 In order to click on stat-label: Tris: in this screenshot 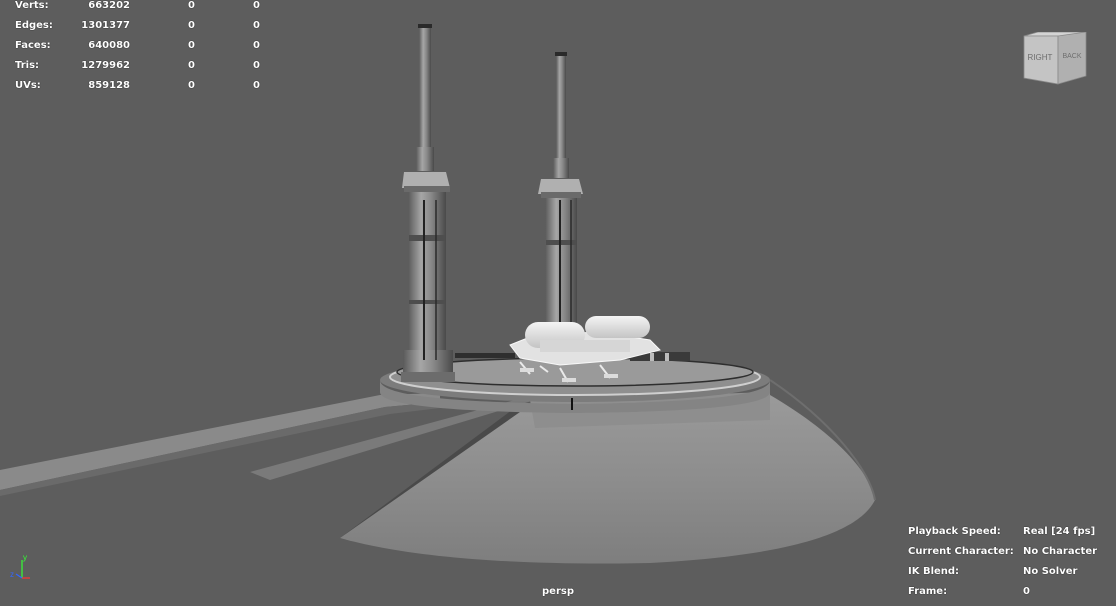, I will do `click(27, 65)`.